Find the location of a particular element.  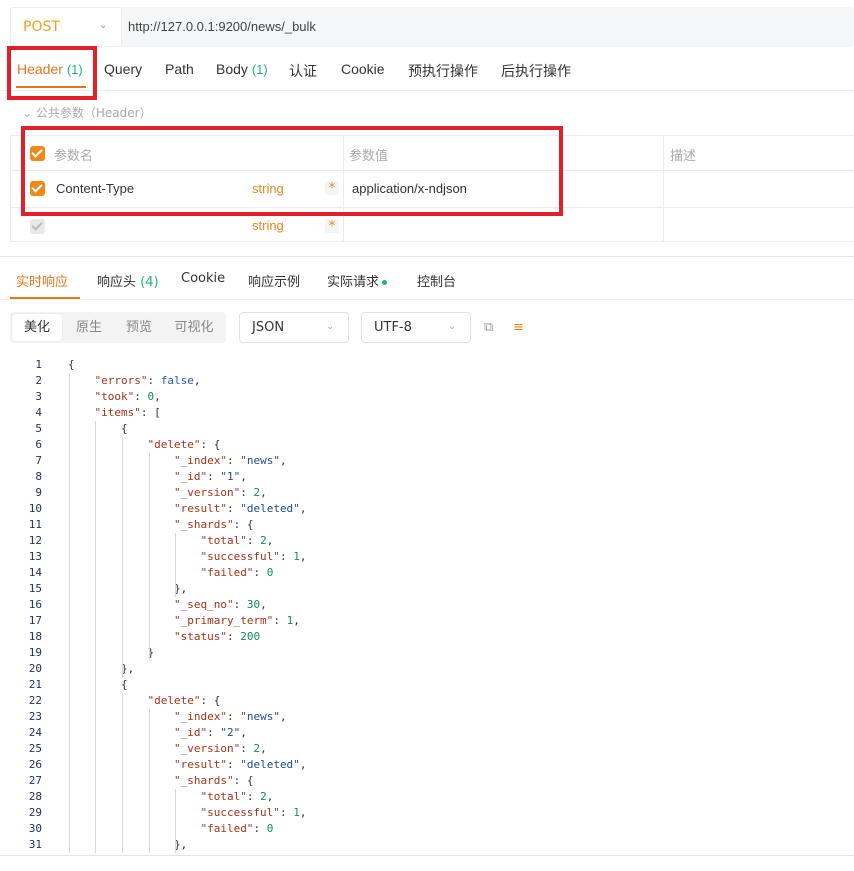

code-line: "_primary_term": 1, is located at coordinates (236, 620).